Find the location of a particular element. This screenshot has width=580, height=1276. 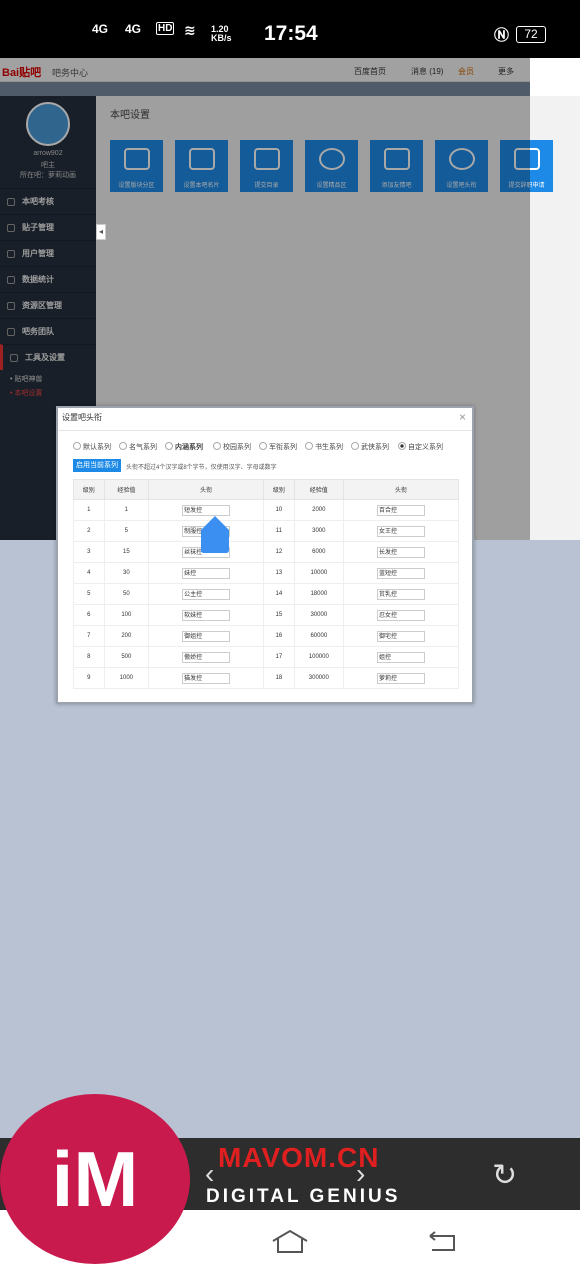

series-scholar-radio: 书生系列 is located at coordinates (324, 447).